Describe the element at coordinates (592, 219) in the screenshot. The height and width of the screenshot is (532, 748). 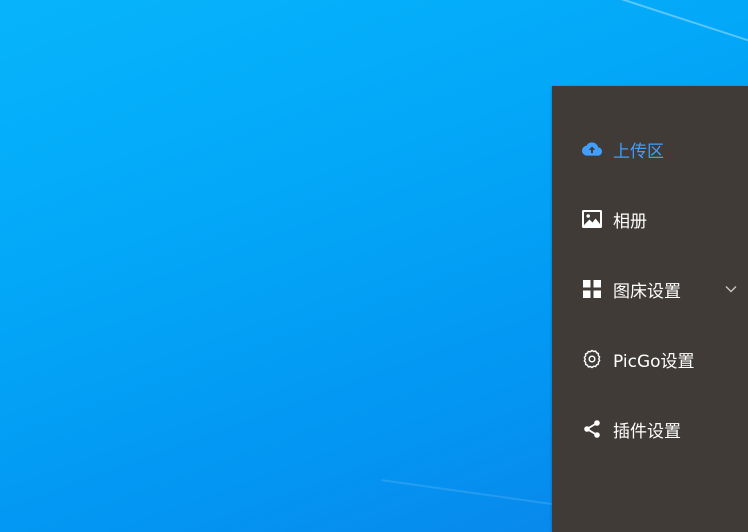
I see `image-icon` at that location.